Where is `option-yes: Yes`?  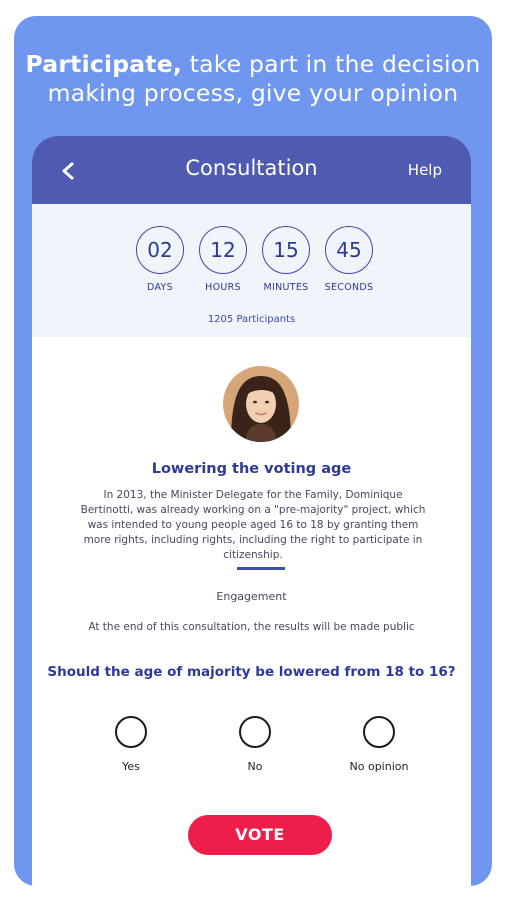 option-yes: Yes is located at coordinates (131, 744).